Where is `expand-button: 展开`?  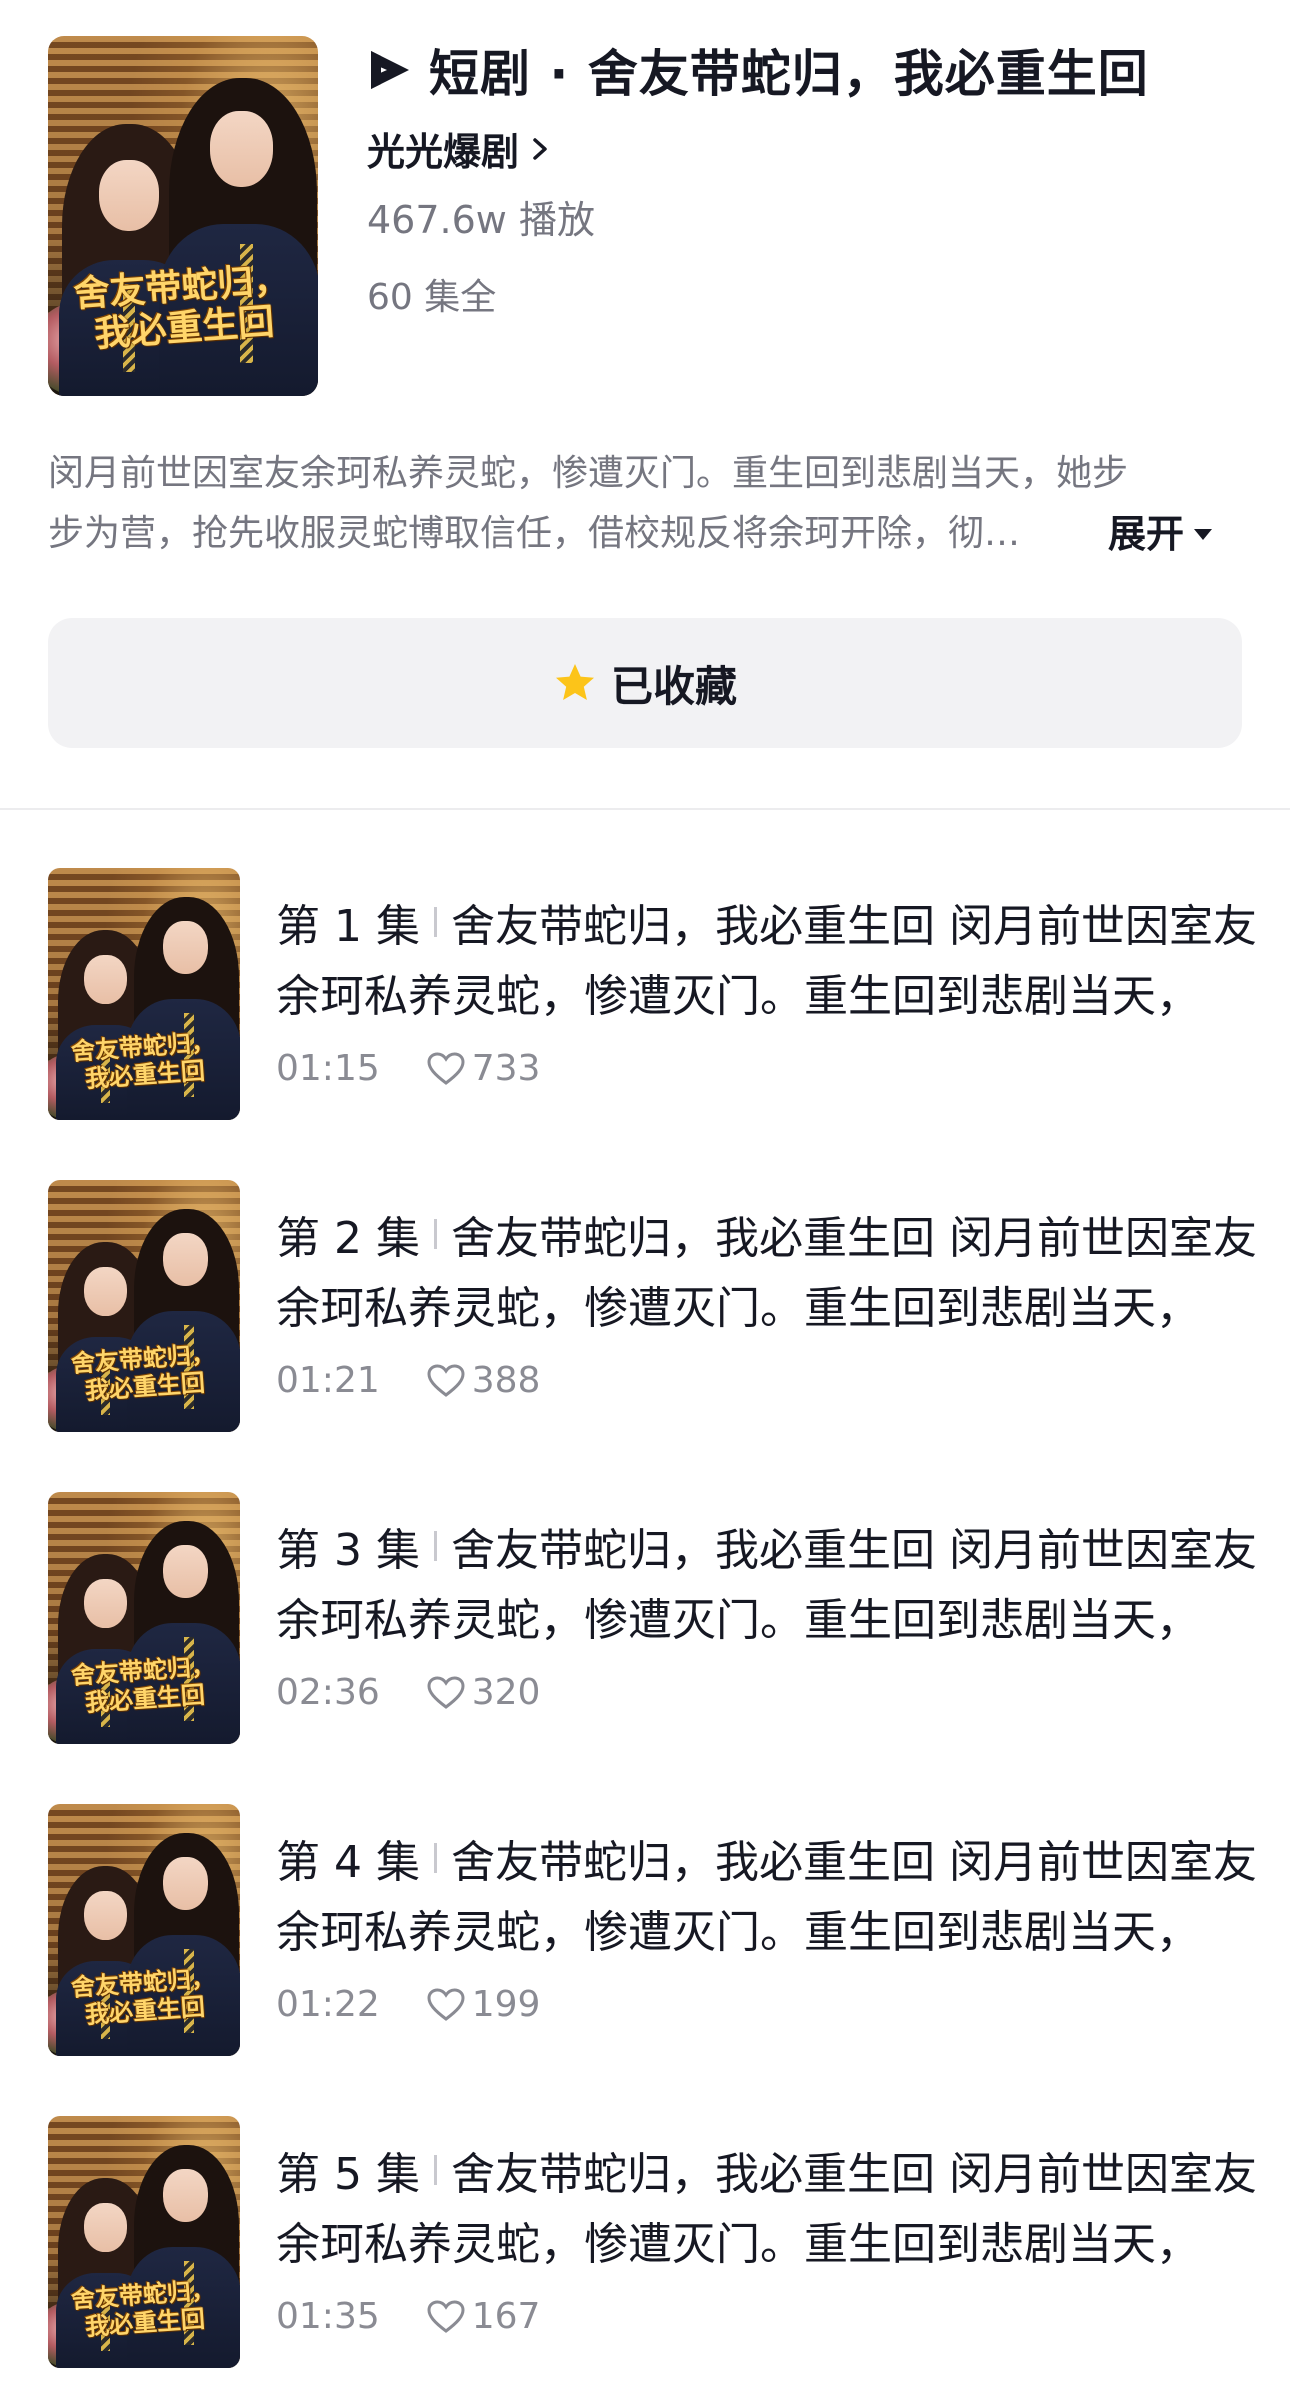
expand-button: 展开 is located at coordinates (1161, 534).